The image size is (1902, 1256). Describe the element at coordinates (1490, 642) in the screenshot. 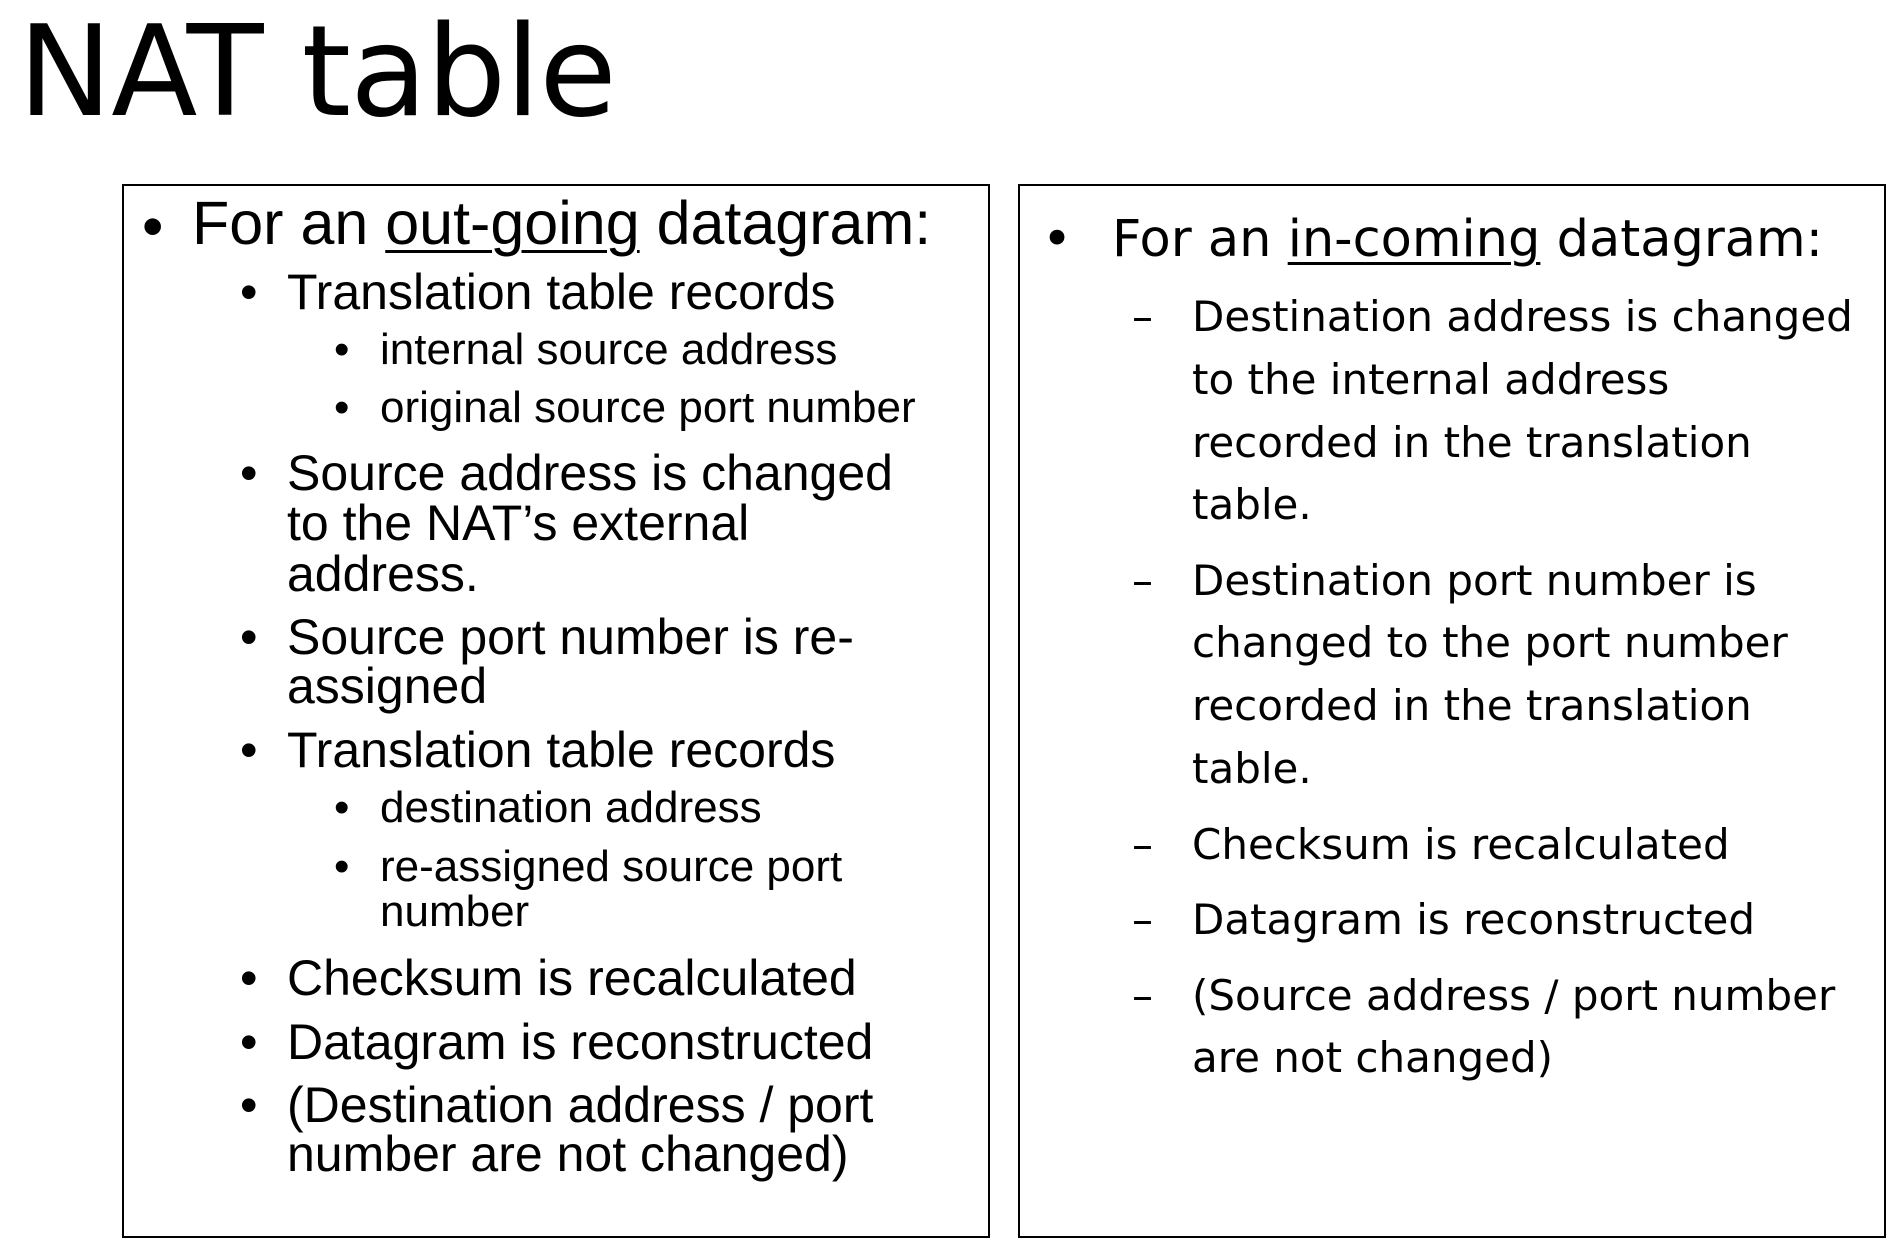

I see `incoming-item-line: changed to the port number` at that location.